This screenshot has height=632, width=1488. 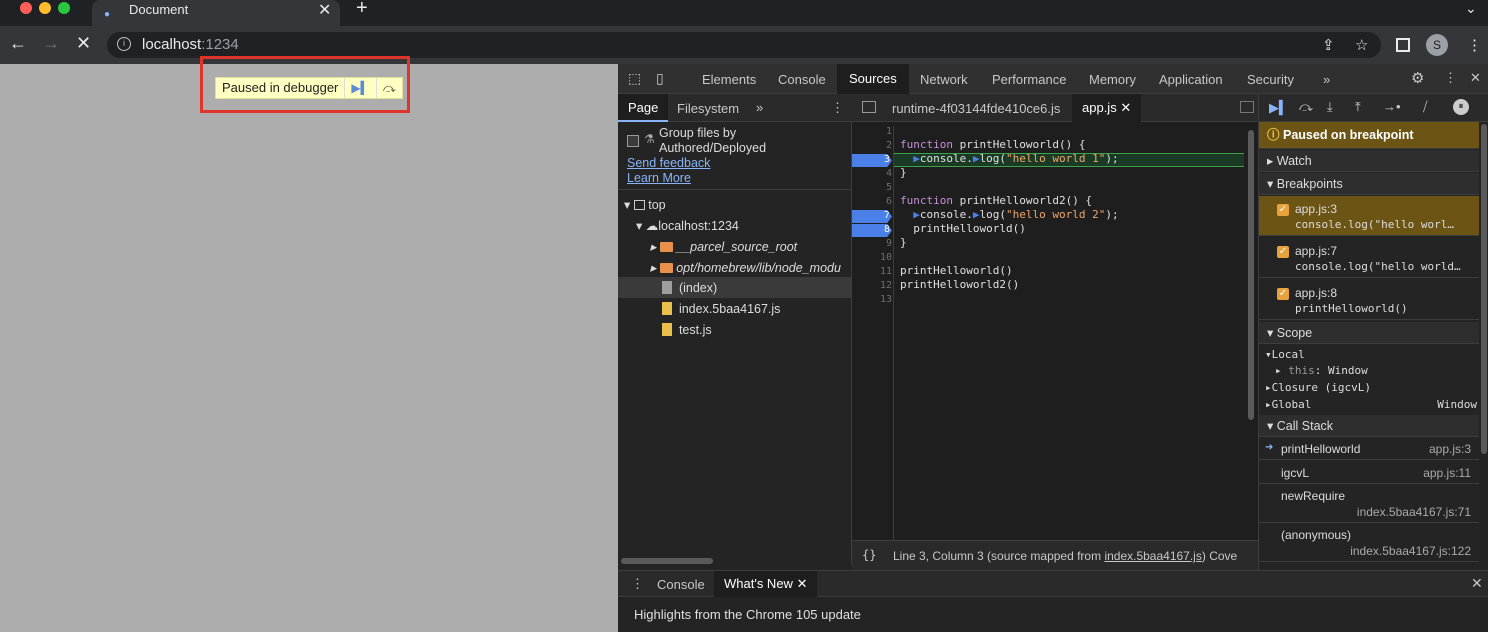 What do you see at coordinates (1330, 107) in the screenshot?
I see `step-into-icon: ⤓` at bounding box center [1330, 107].